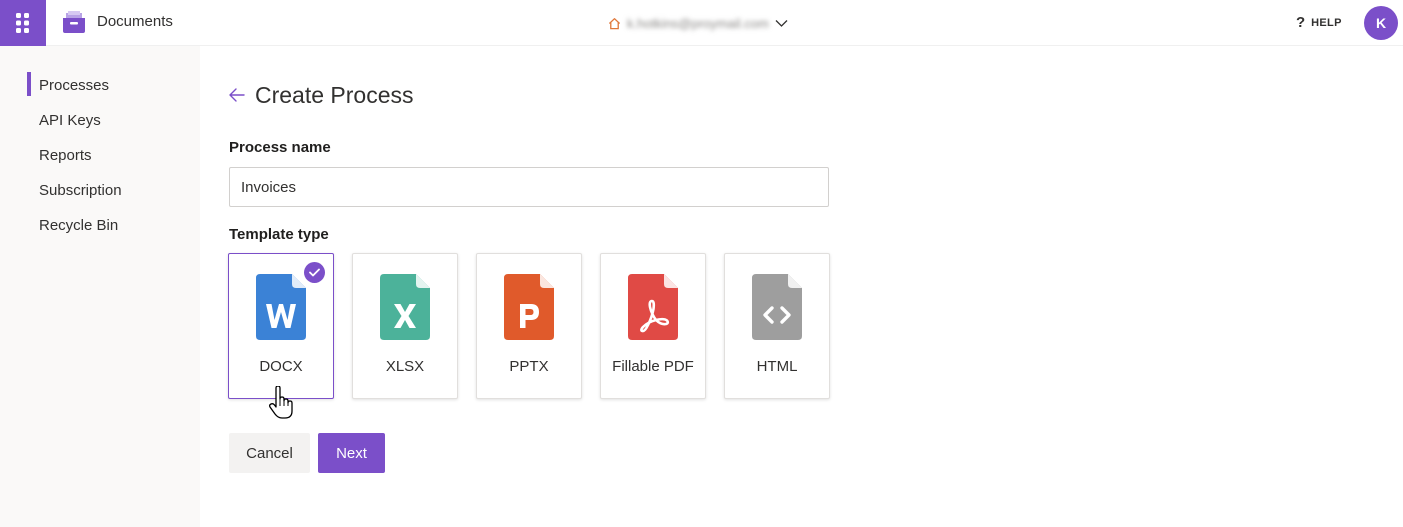 The width and height of the screenshot is (1403, 527). I want to click on powerpoint-file-icon, so click(529, 307).